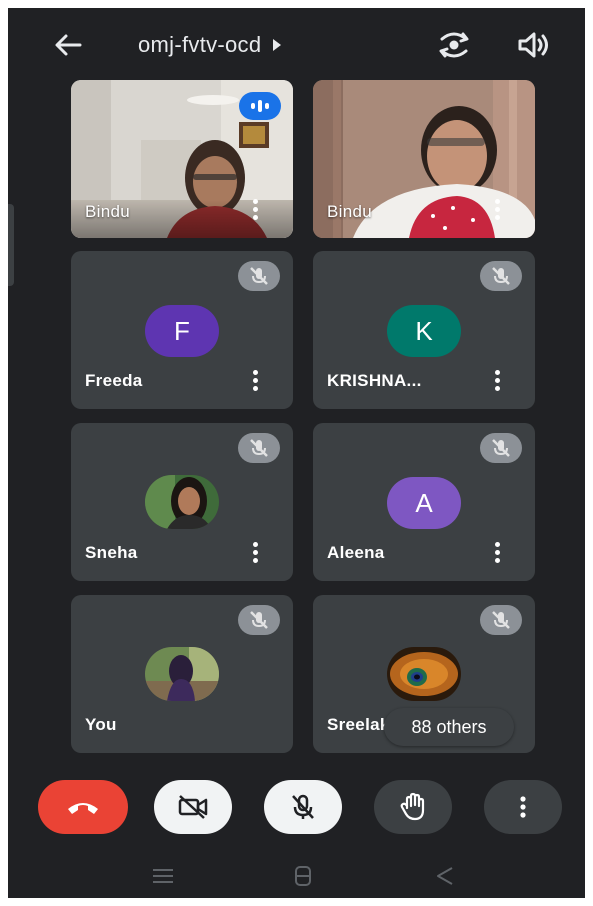 The height and width of the screenshot is (906, 593). Describe the element at coordinates (101, 724) in the screenshot. I see `participant-name: You` at that location.